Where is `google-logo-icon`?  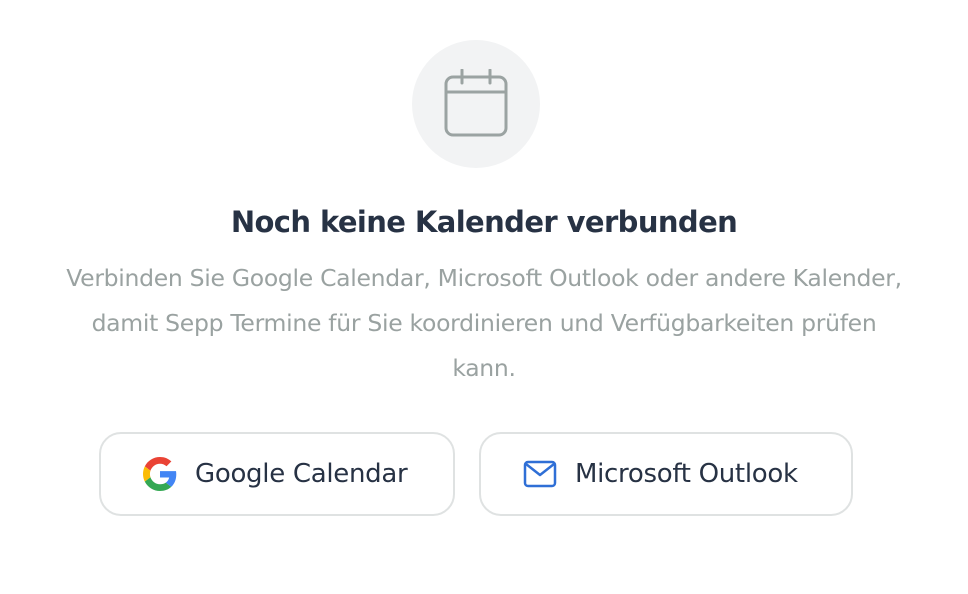 google-logo-icon is located at coordinates (160, 474).